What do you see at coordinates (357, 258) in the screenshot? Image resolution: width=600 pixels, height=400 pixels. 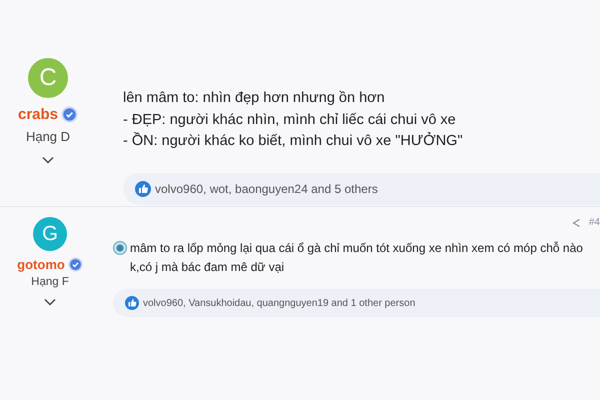 I see `post-text: mâm to ra lốp mỏng lại qua cái ổ gà chỉ muốn tót xuống xe nhìn xem có móp chỗ nào k,có j mà bác đam mê dữ vại` at bounding box center [357, 258].